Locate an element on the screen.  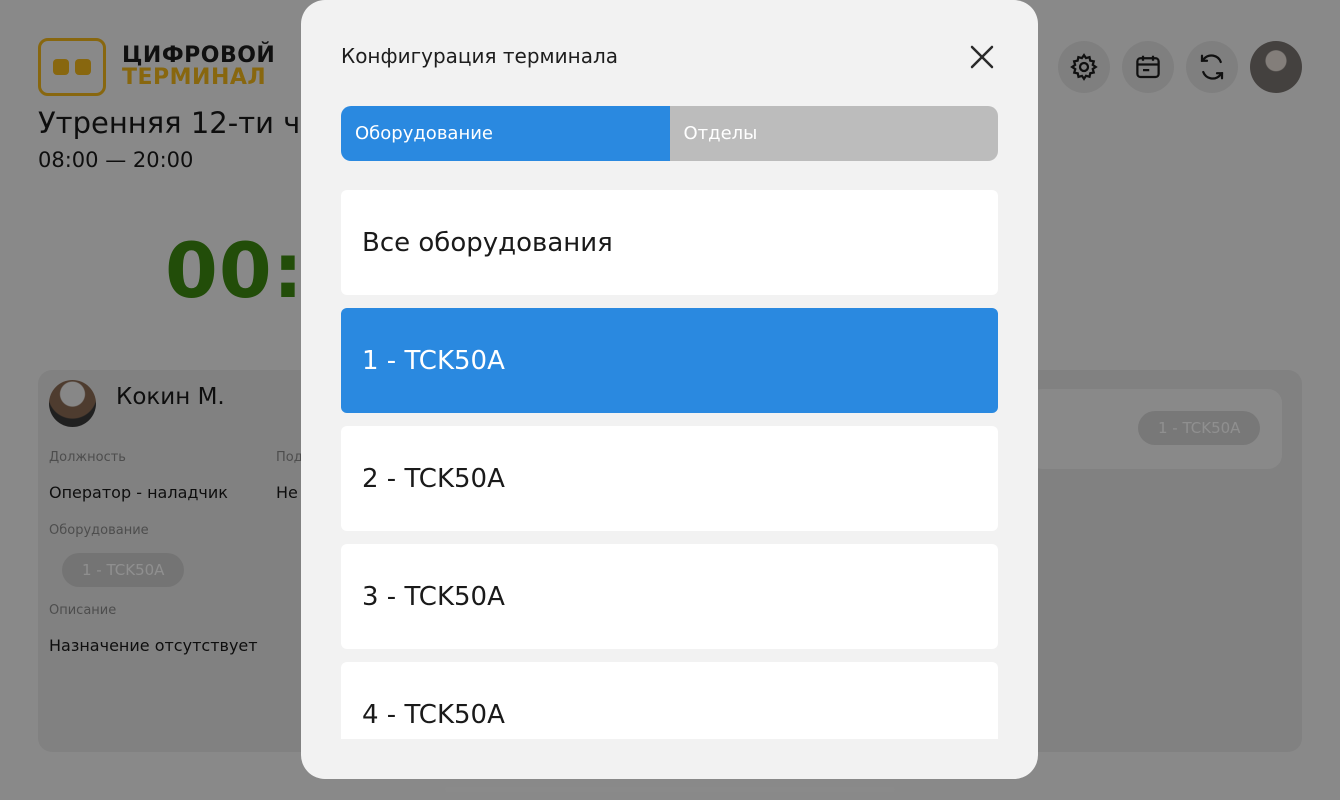
modal-title: Конфигурация терминала is located at coordinates (480, 56).